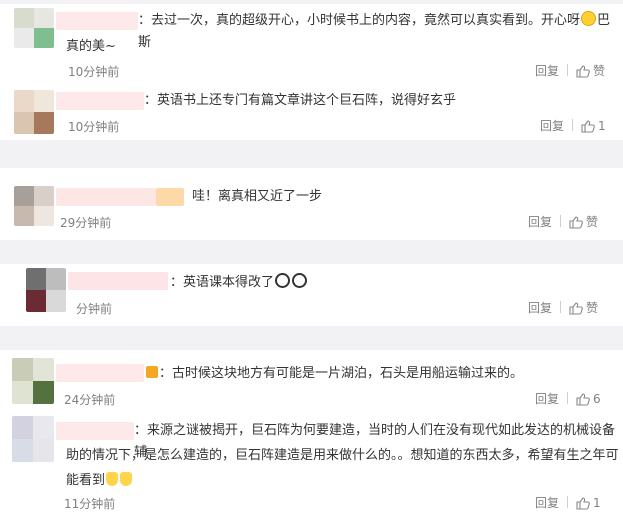 This screenshot has height=521, width=623. What do you see at coordinates (378, 32) in the screenshot?
I see `comment-text: ：去过一次，真的超级开心，小时候书上的内容，竟然可以真实看到。开心呀 巴斯` at bounding box center [378, 32].